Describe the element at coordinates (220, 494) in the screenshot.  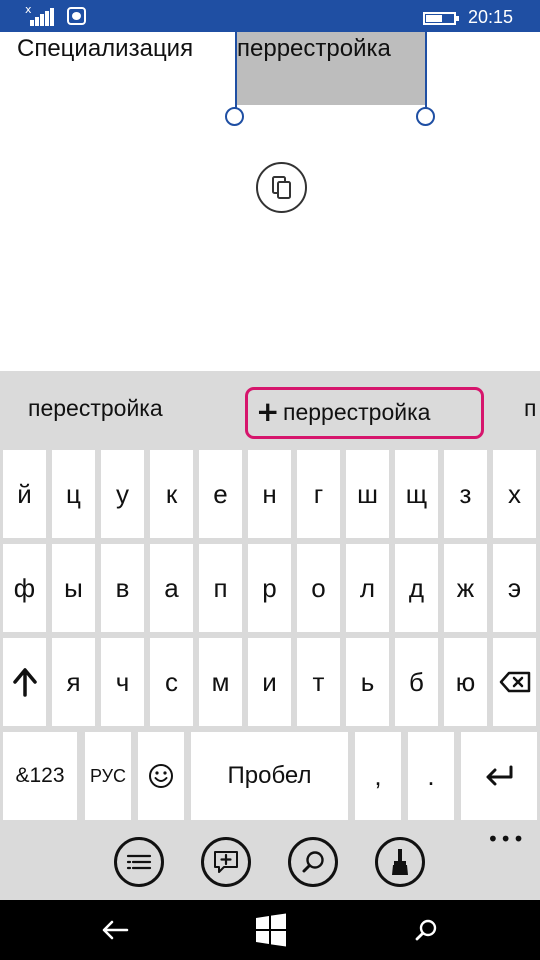
I see `key: е` at that location.